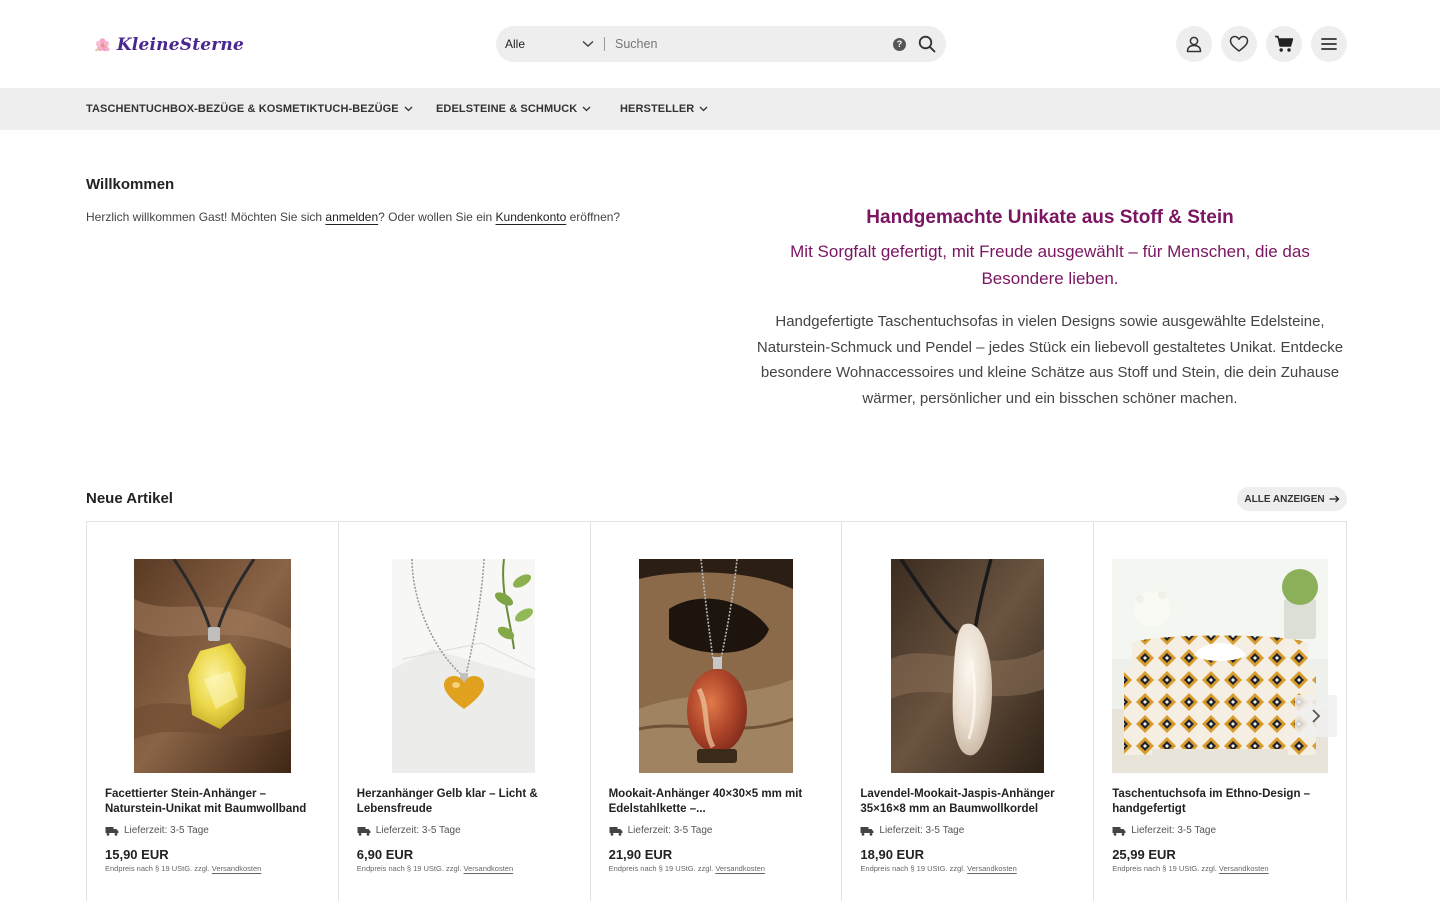 This screenshot has width=1440, height=901. Describe the element at coordinates (385, 854) in the screenshot. I see `product-price: 6,90 EUR` at that location.